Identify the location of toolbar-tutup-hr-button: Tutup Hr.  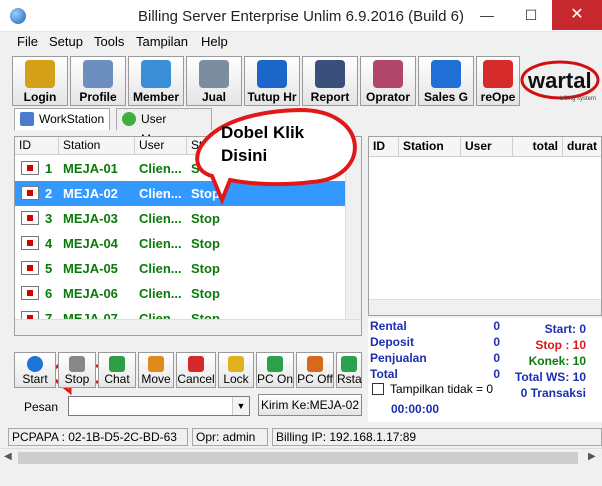
(272, 81).